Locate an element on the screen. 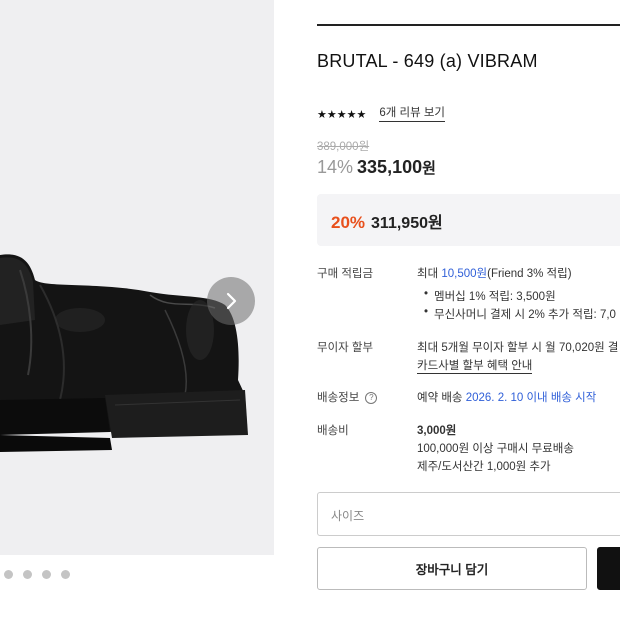 The width and height of the screenshot is (620, 620). product-title: BRUTAL - 649 (a) VIBRAM is located at coordinates (427, 61).